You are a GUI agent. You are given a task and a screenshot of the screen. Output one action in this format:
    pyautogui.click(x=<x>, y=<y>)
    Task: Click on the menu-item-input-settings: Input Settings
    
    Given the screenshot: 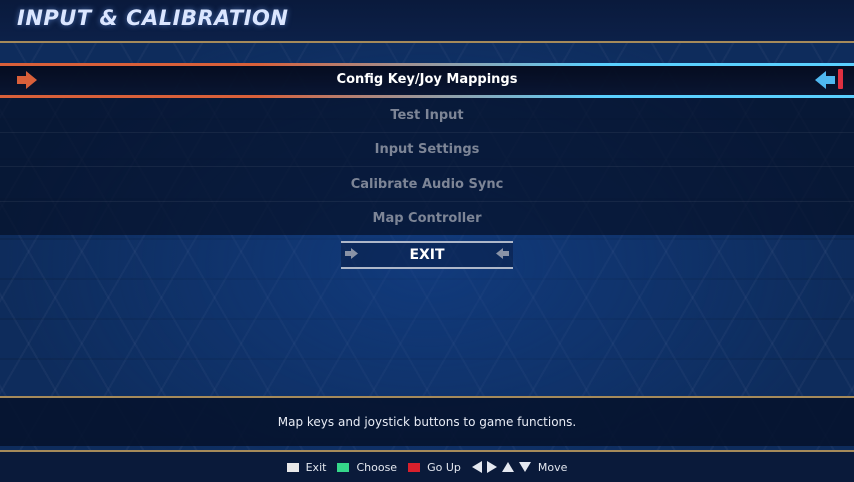 What is the action you would take?
    pyautogui.click(x=427, y=149)
    